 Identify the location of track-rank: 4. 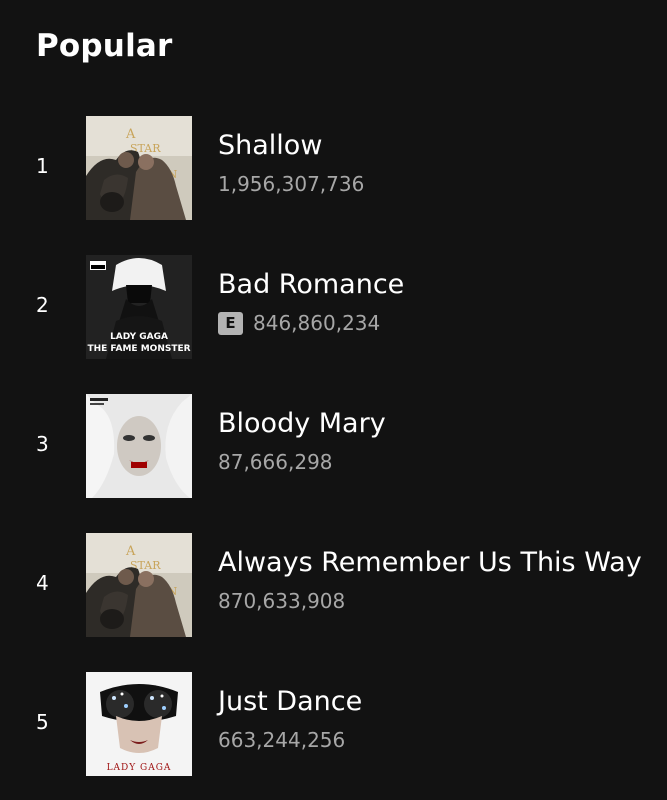
(42, 583).